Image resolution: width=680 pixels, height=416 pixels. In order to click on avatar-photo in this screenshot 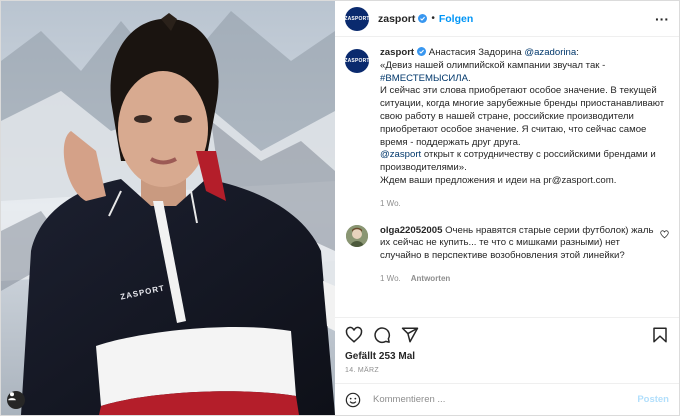, I will do `click(357, 235)`.